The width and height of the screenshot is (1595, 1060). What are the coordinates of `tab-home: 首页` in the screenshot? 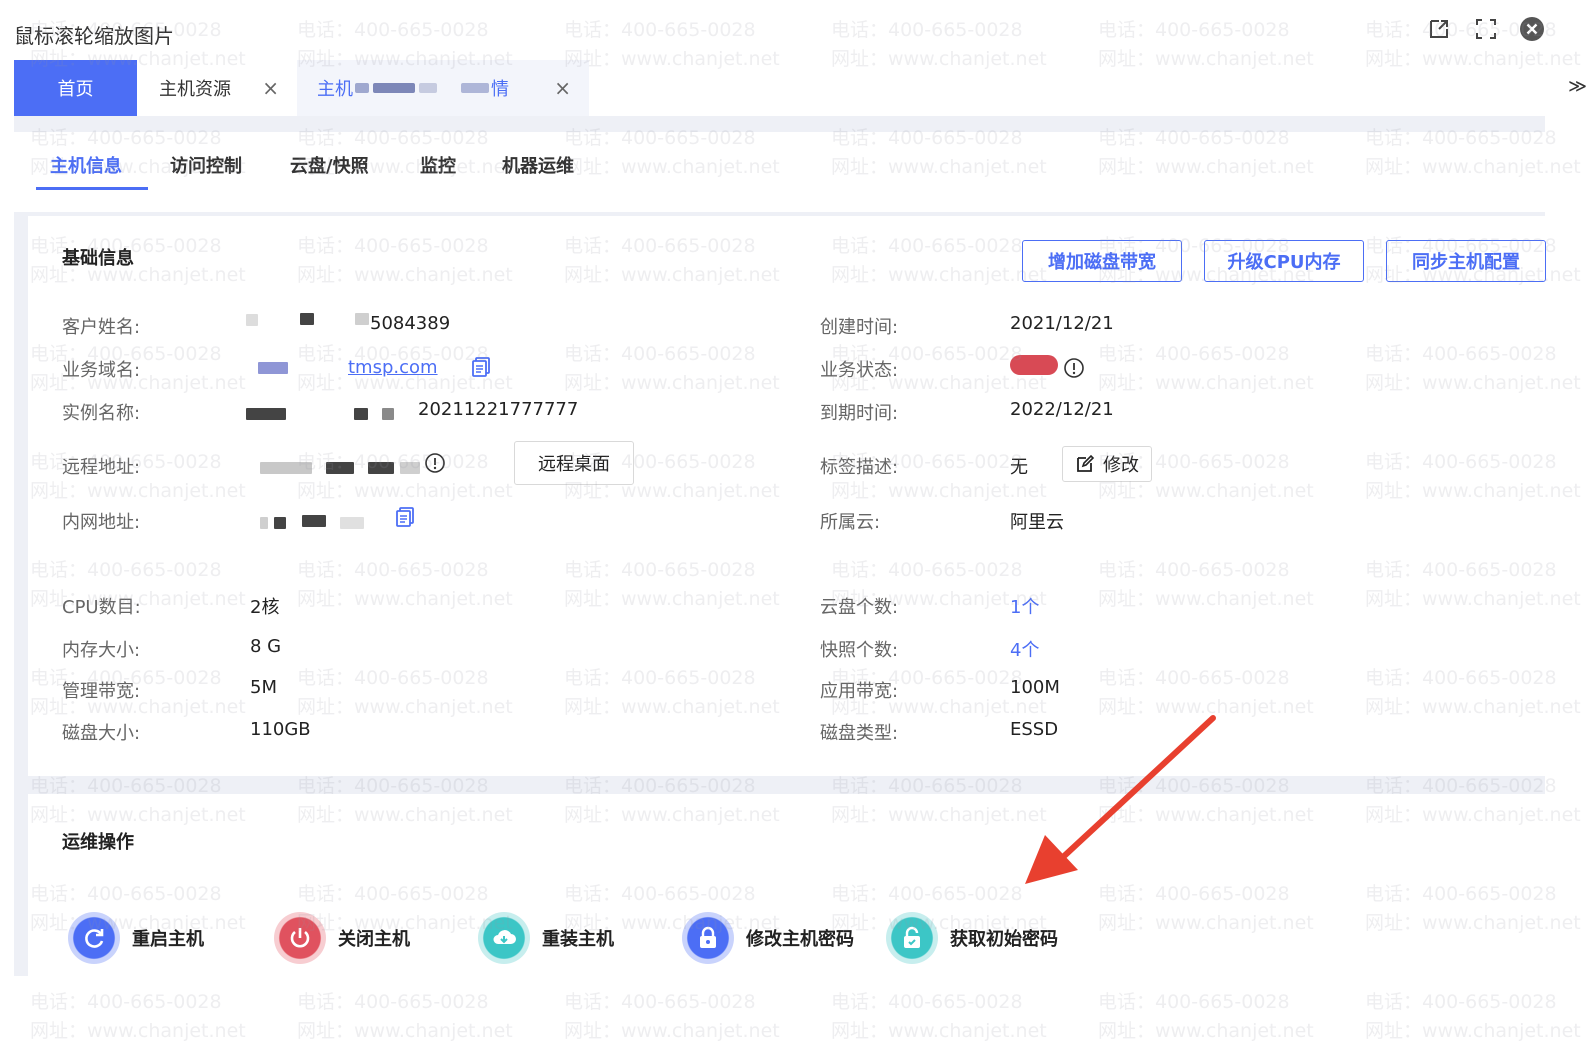 It's located at (75, 88).